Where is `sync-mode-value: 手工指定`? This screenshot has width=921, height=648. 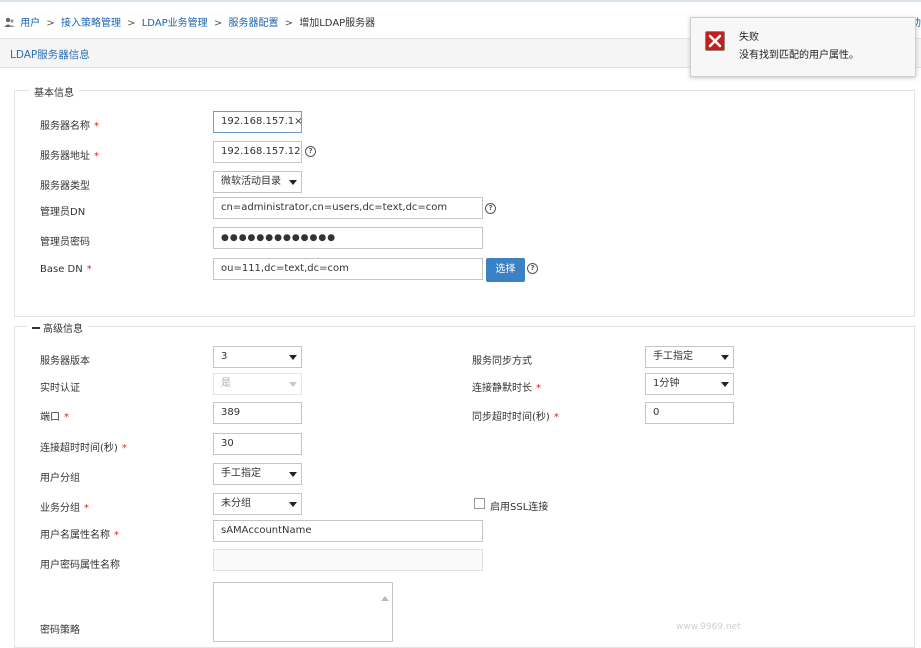
sync-mode-value: 手工指定 is located at coordinates (673, 356).